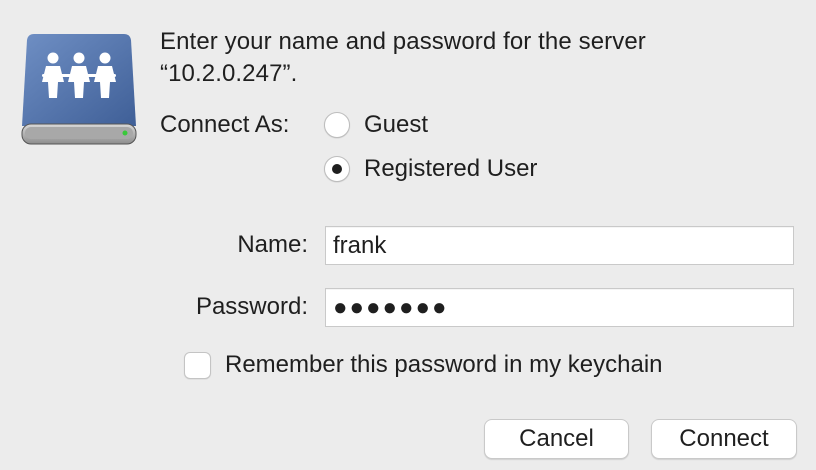 This screenshot has width=816, height=470. What do you see at coordinates (251, 306) in the screenshot?
I see `password-label: Password:` at bounding box center [251, 306].